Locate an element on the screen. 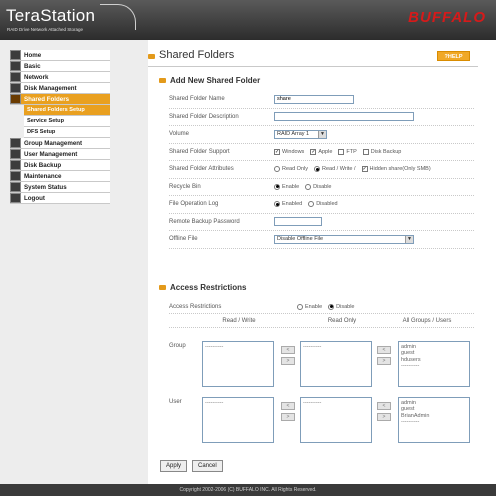 The image size is (496, 496). page-header: Shared Folders ?HELP is located at coordinates (313, 58).